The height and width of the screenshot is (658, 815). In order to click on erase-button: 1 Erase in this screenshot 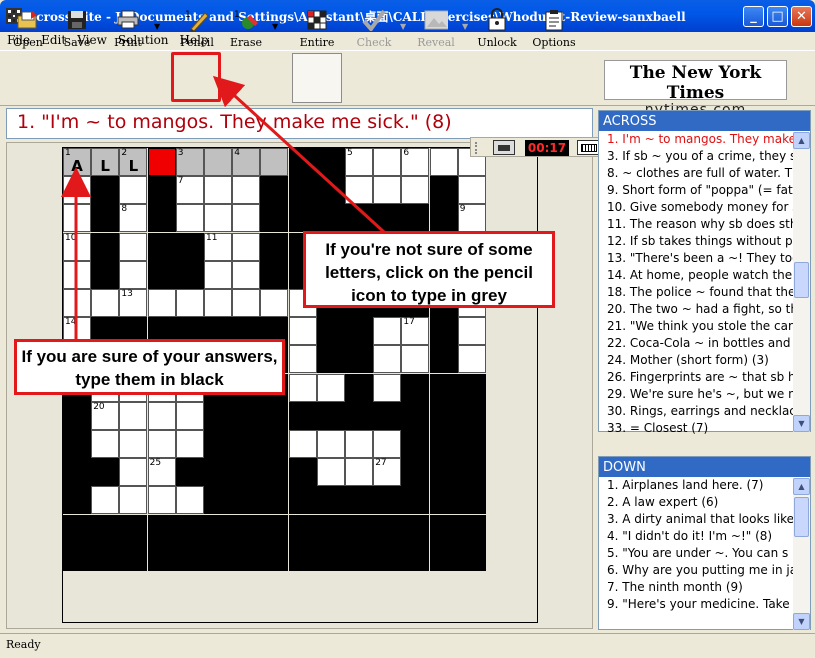, I will do `click(246, 29)`.